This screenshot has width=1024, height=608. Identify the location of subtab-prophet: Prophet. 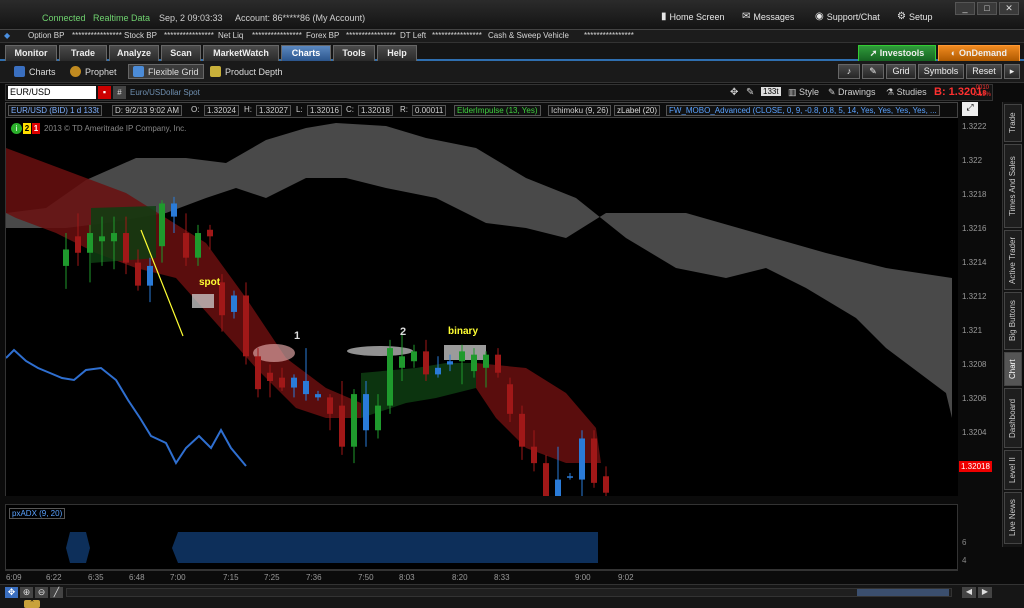
(93, 71).